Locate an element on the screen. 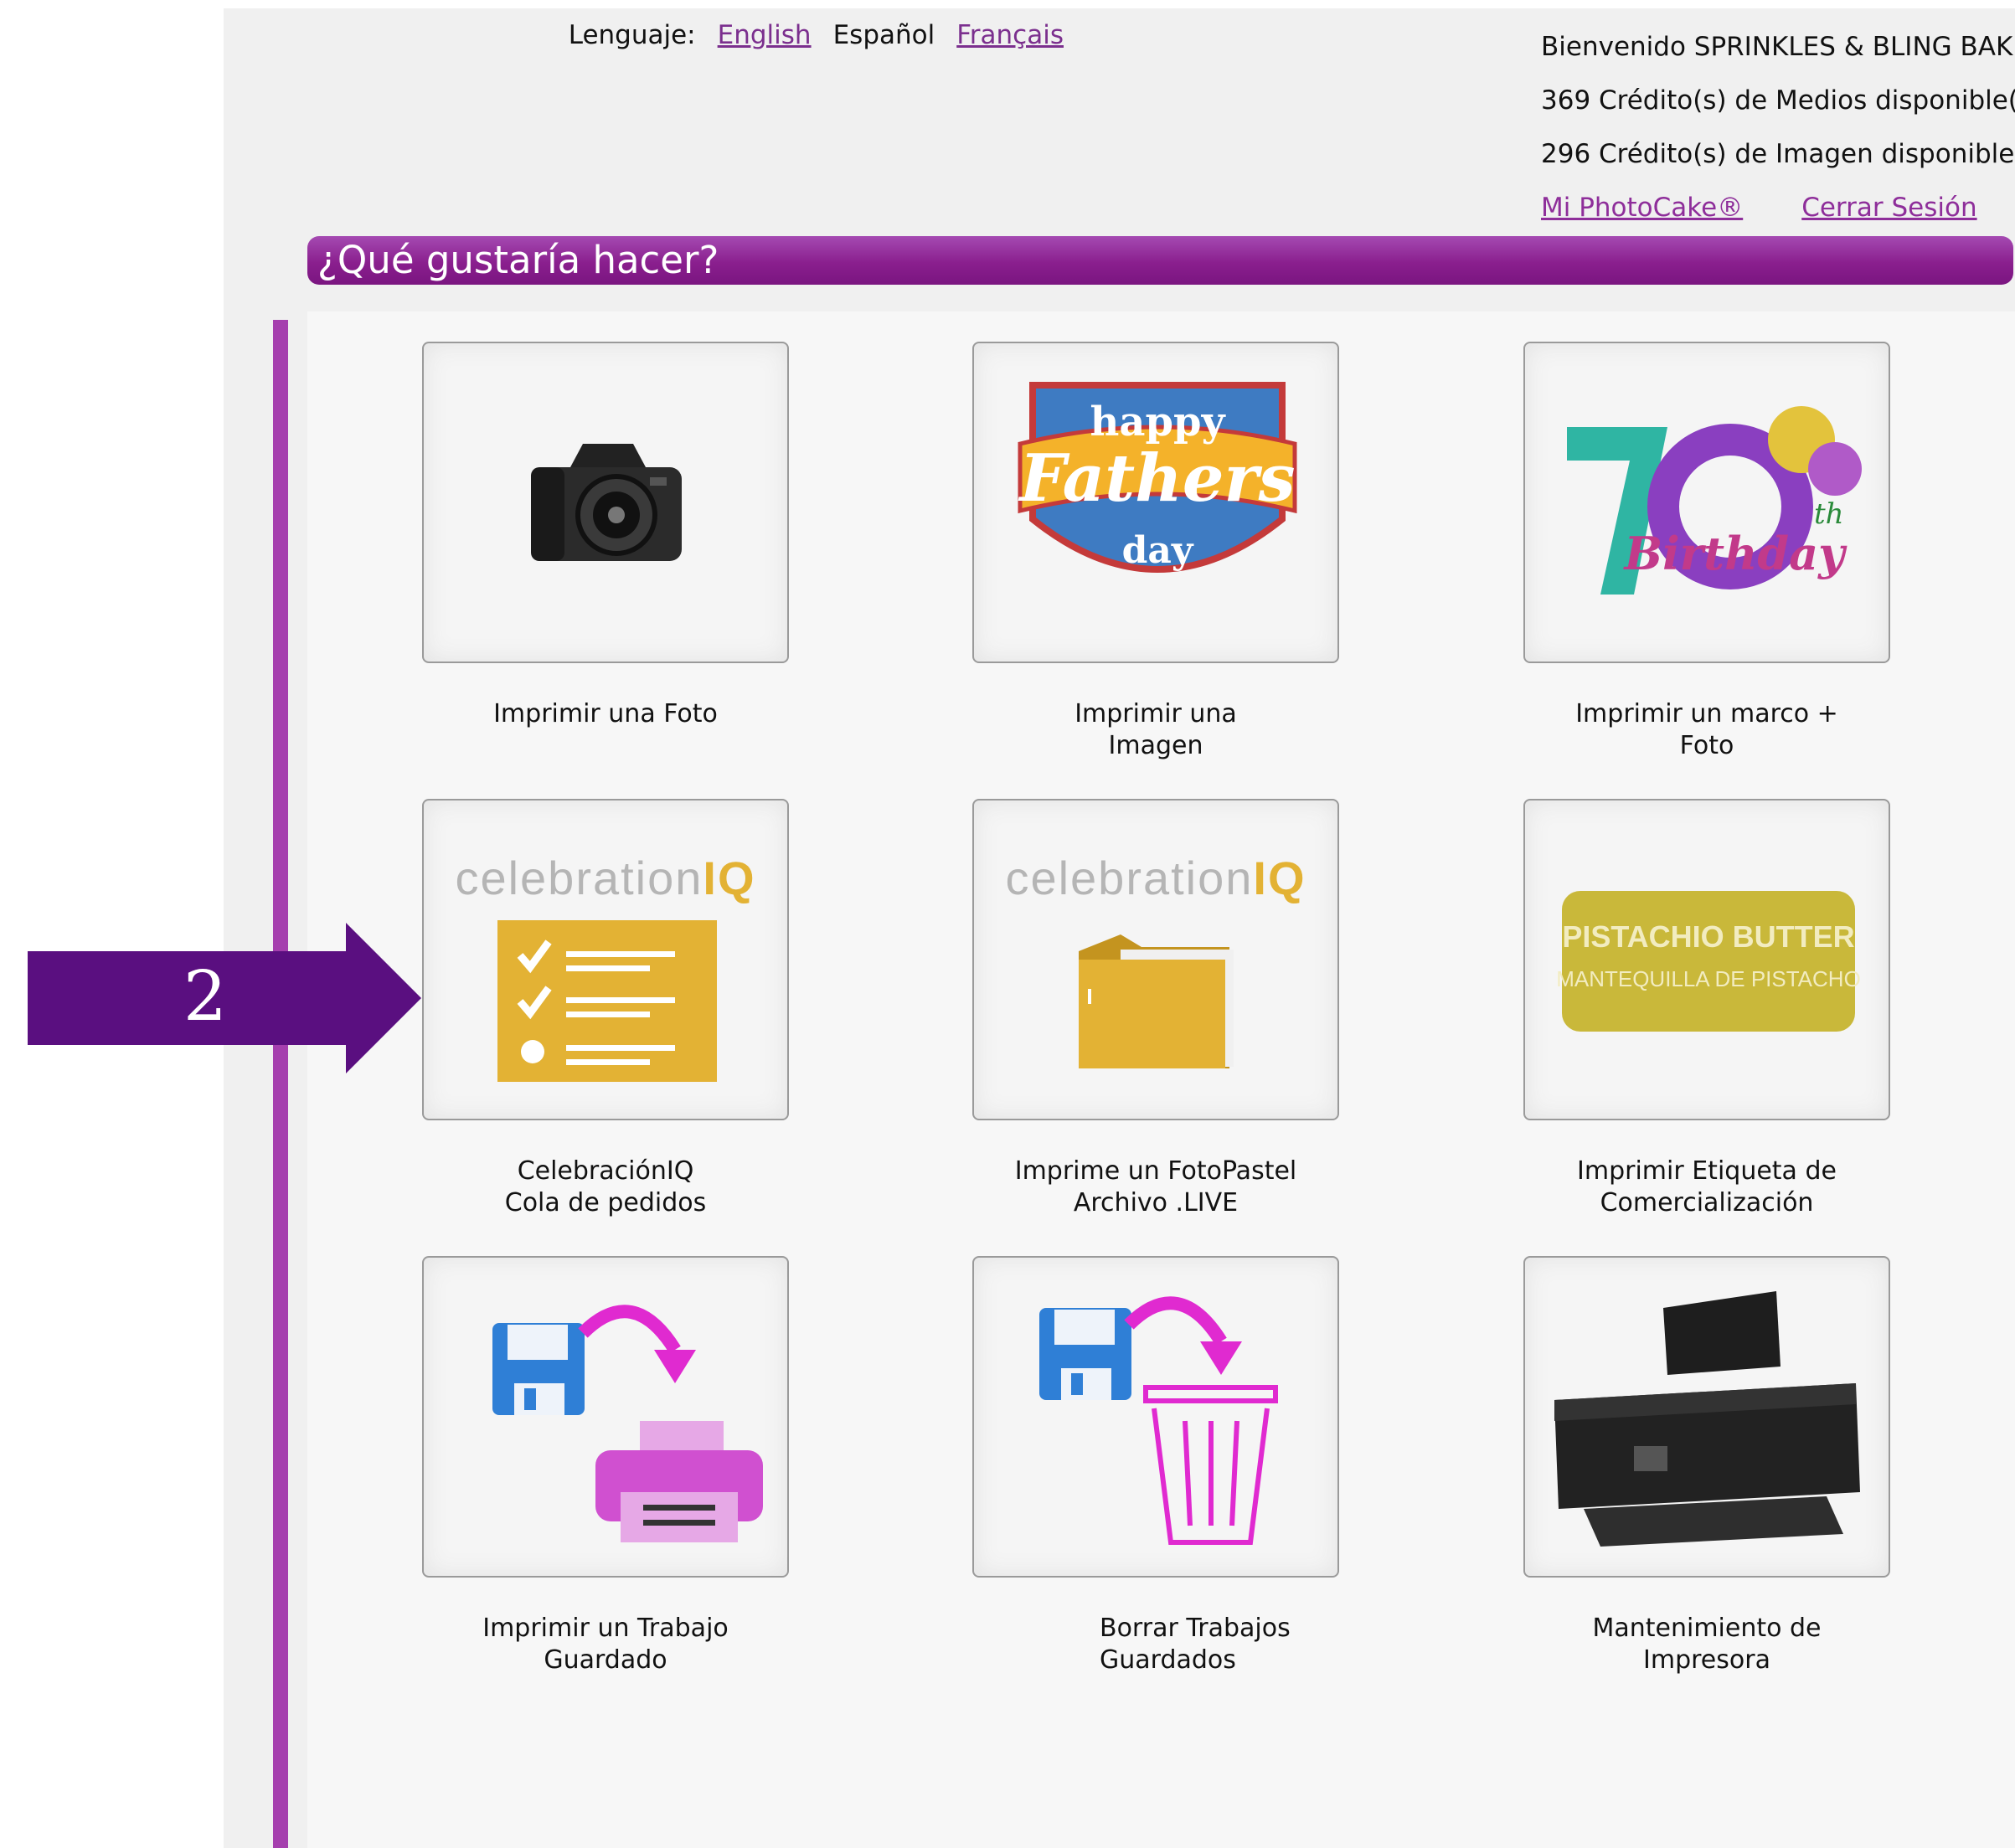  svg-text: day is located at coordinates (1158, 550).